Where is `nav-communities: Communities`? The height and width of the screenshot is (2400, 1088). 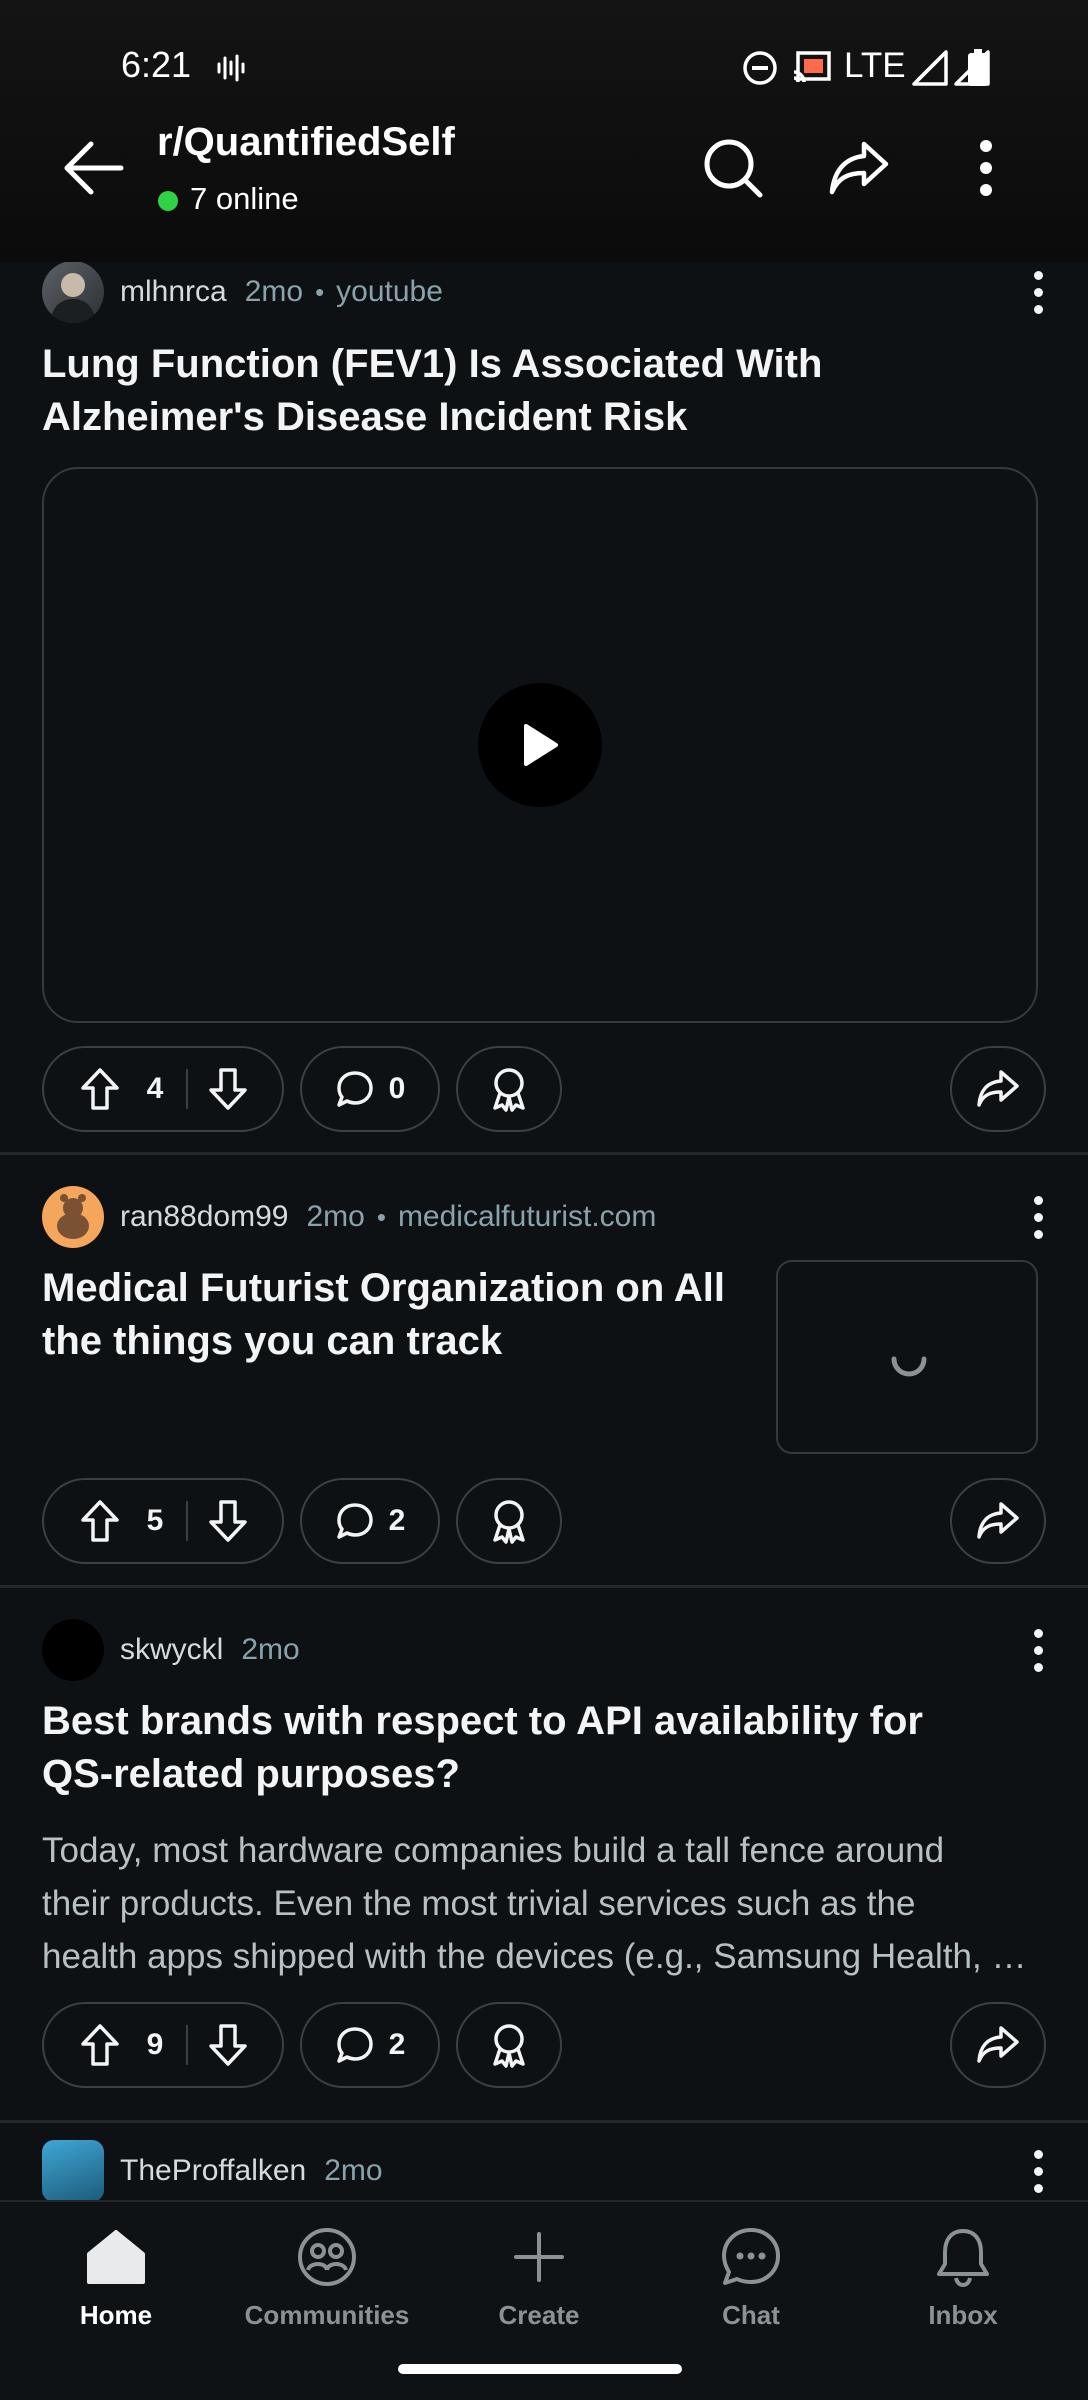
nav-communities: Communities is located at coordinates (327, 2277).